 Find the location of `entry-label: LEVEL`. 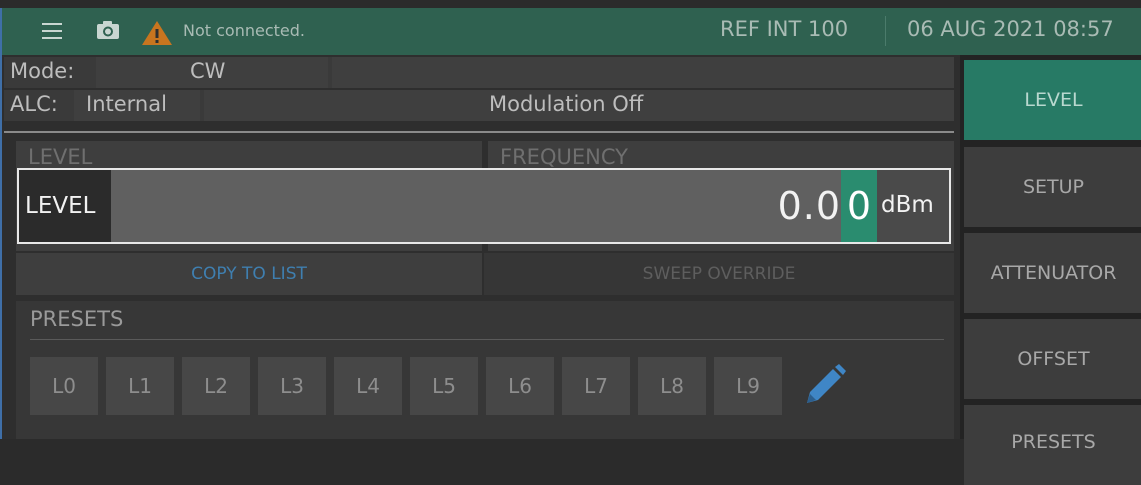

entry-label: LEVEL is located at coordinates (65, 206).